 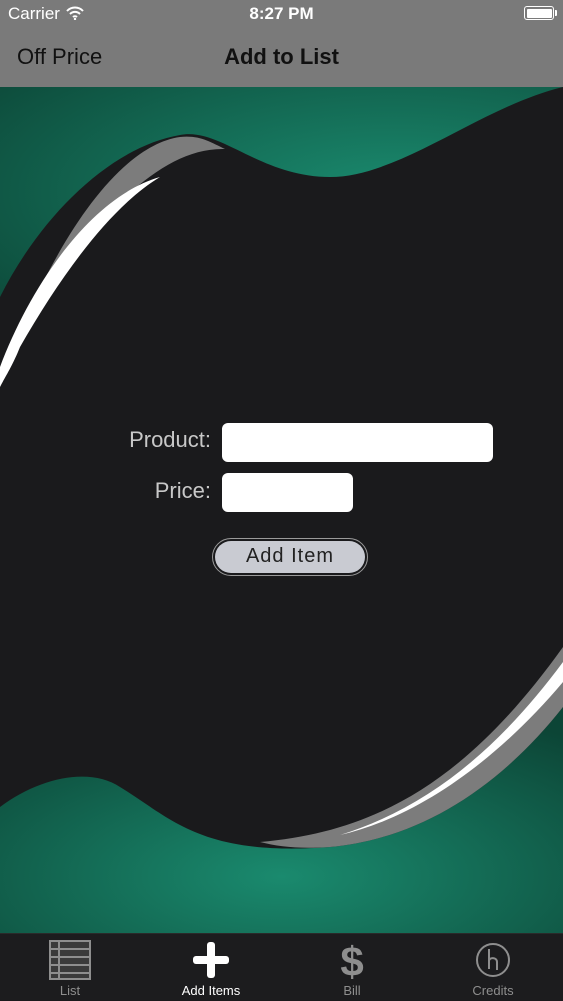 What do you see at coordinates (70, 990) in the screenshot?
I see `tab-list-label: List` at bounding box center [70, 990].